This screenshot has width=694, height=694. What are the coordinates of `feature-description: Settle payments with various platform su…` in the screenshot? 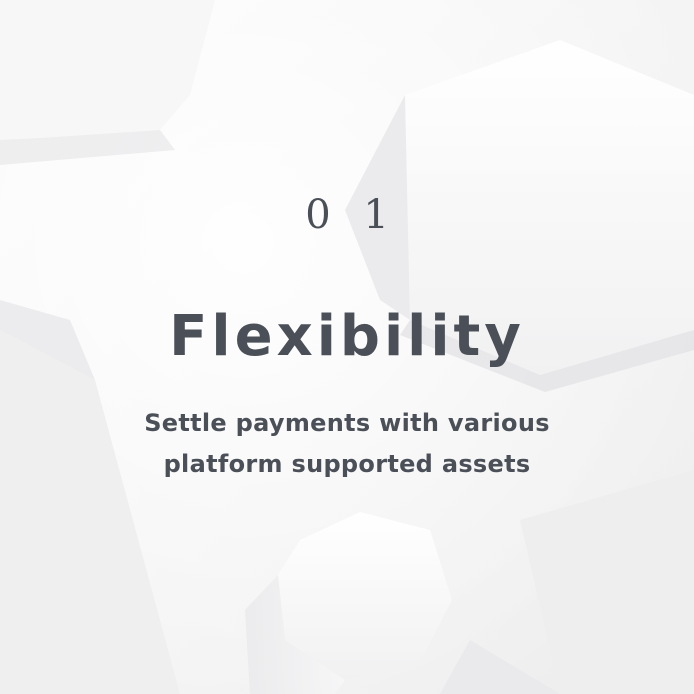 It's located at (347, 444).